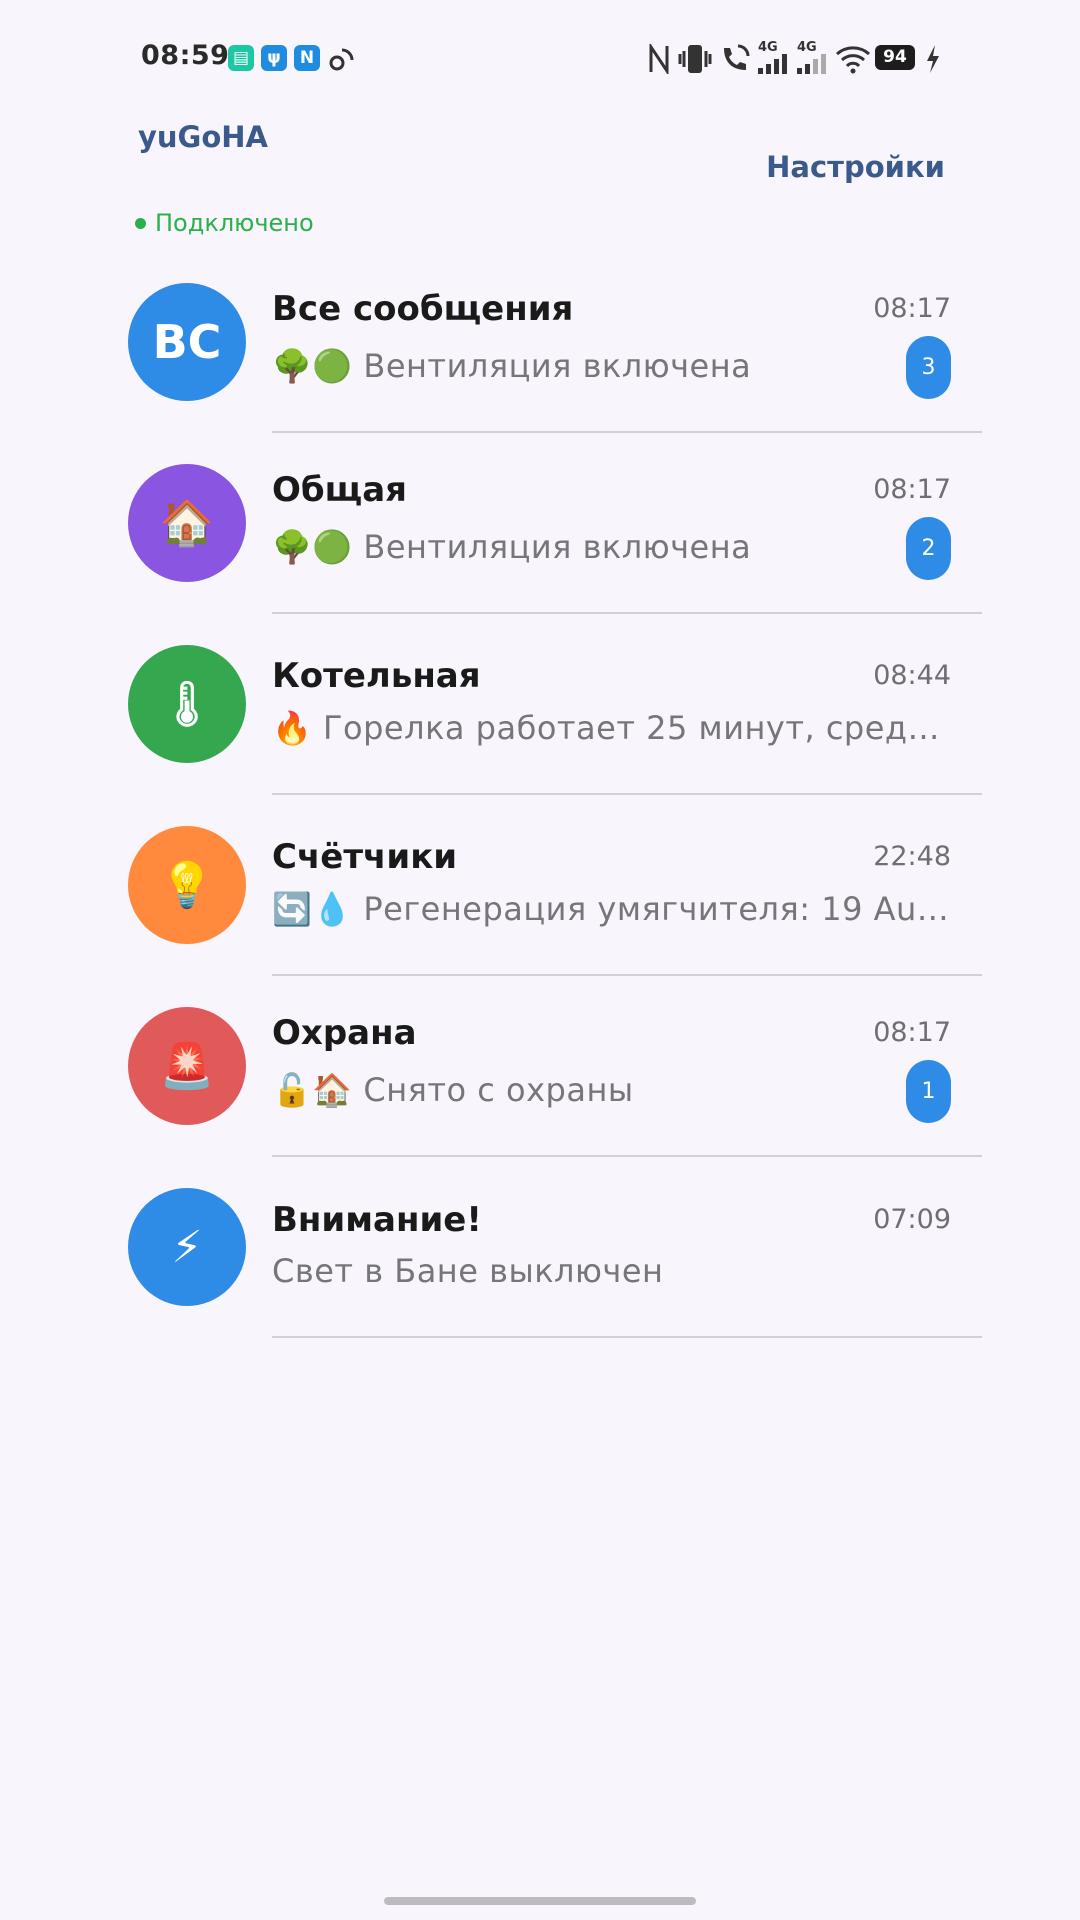 Image resolution: width=1080 pixels, height=1920 pixels. What do you see at coordinates (140, 223) in the screenshot?
I see `connection-dot-icon` at bounding box center [140, 223].